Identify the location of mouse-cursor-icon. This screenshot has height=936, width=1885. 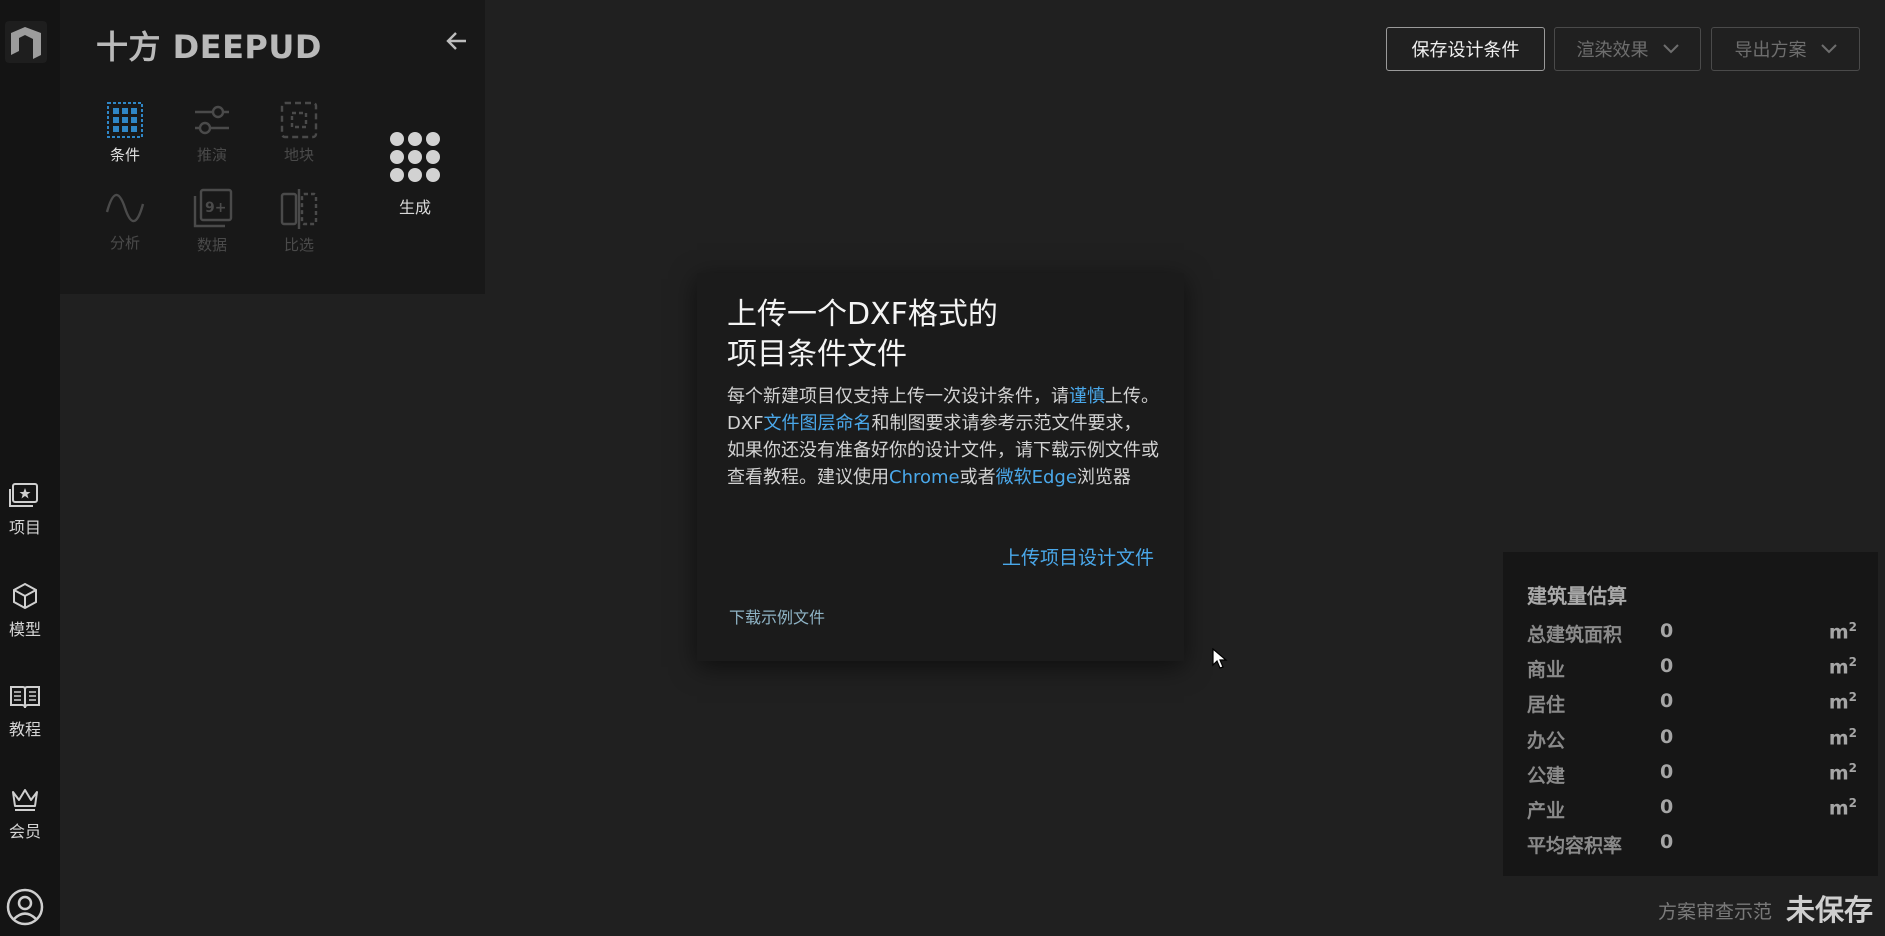
(1220, 658).